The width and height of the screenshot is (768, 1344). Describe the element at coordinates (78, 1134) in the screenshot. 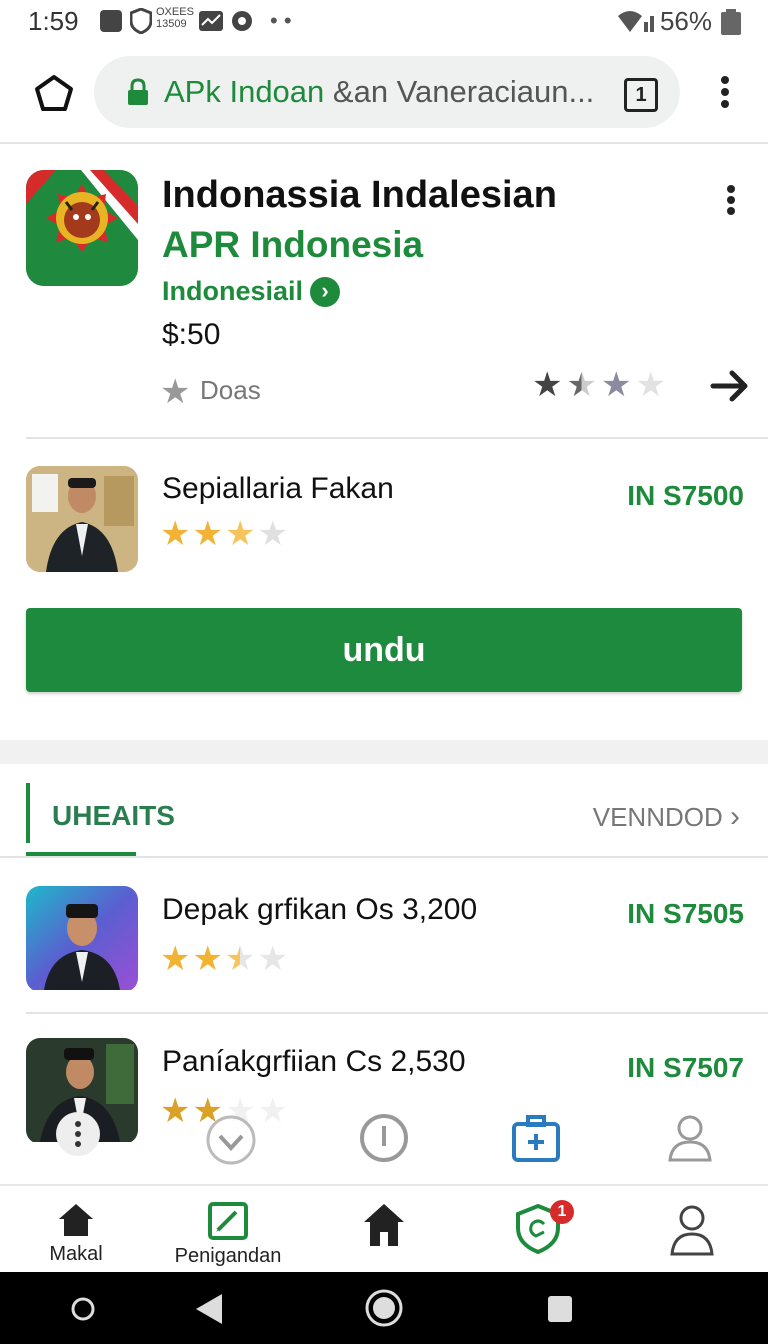

I see `overflow-button` at that location.